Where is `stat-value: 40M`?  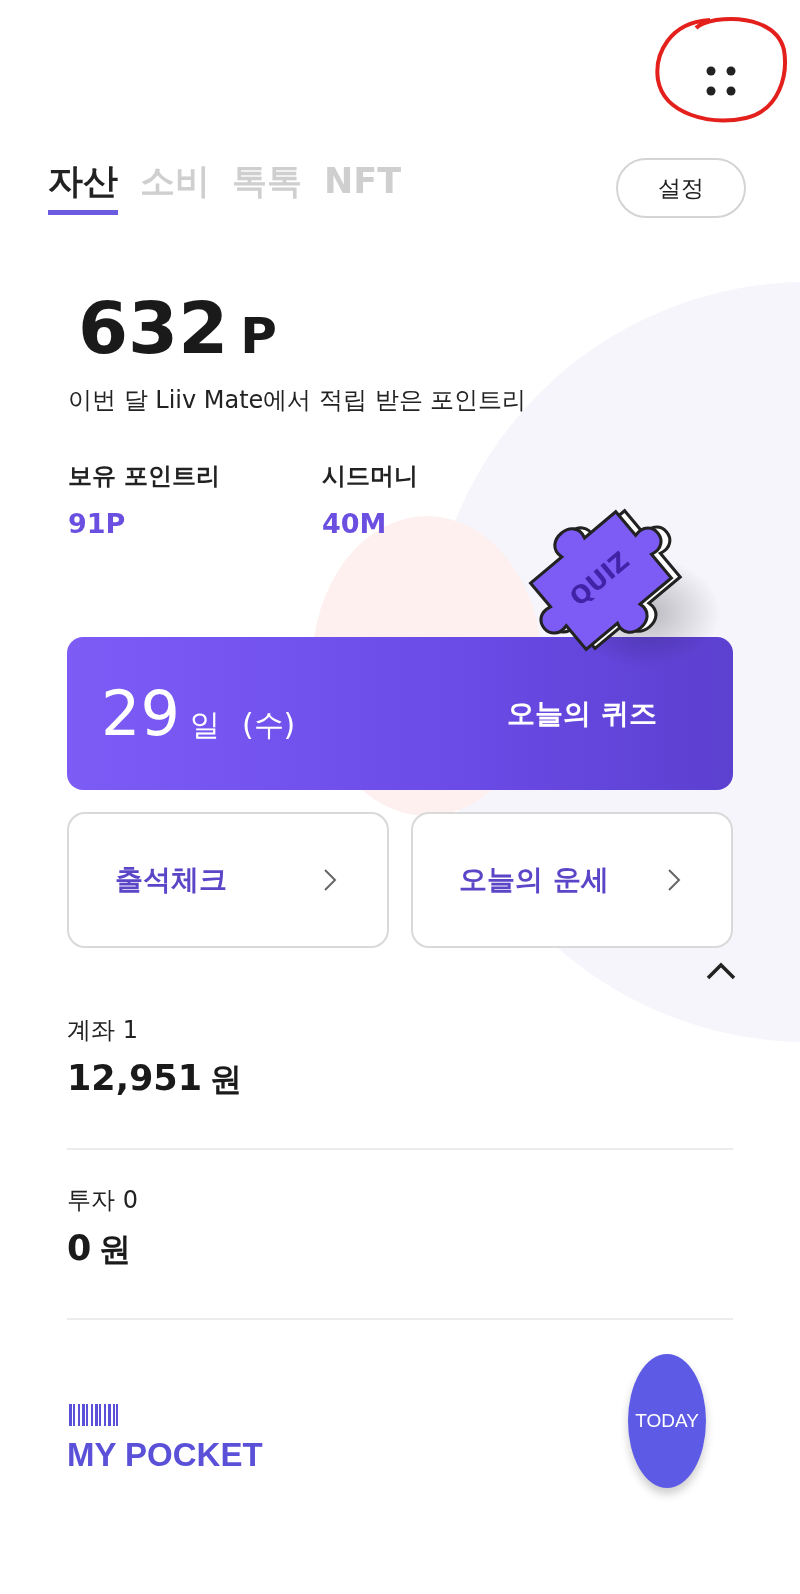 stat-value: 40M is located at coordinates (355, 523).